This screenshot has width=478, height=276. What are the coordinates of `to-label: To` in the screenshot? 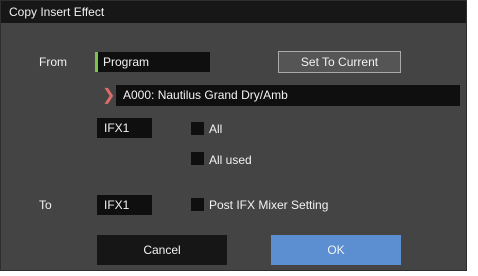 It's located at (45, 205).